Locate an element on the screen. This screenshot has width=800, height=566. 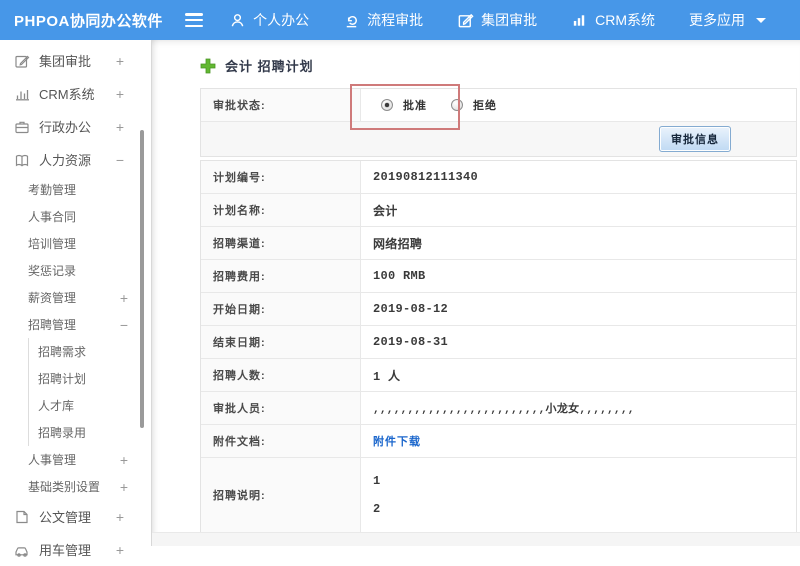
sidebar-item-training: 培训管理 is located at coordinates (75, 243).